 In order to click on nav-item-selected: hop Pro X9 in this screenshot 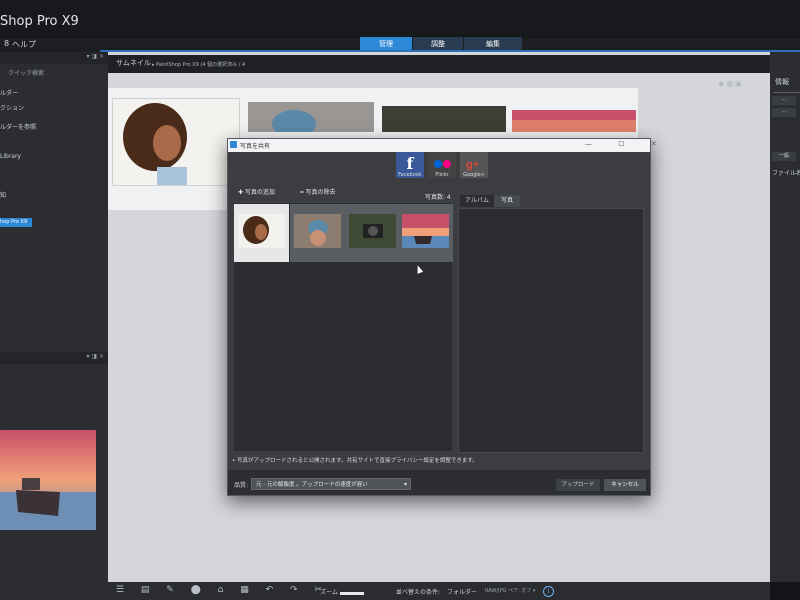, I will do `click(16, 222)`.